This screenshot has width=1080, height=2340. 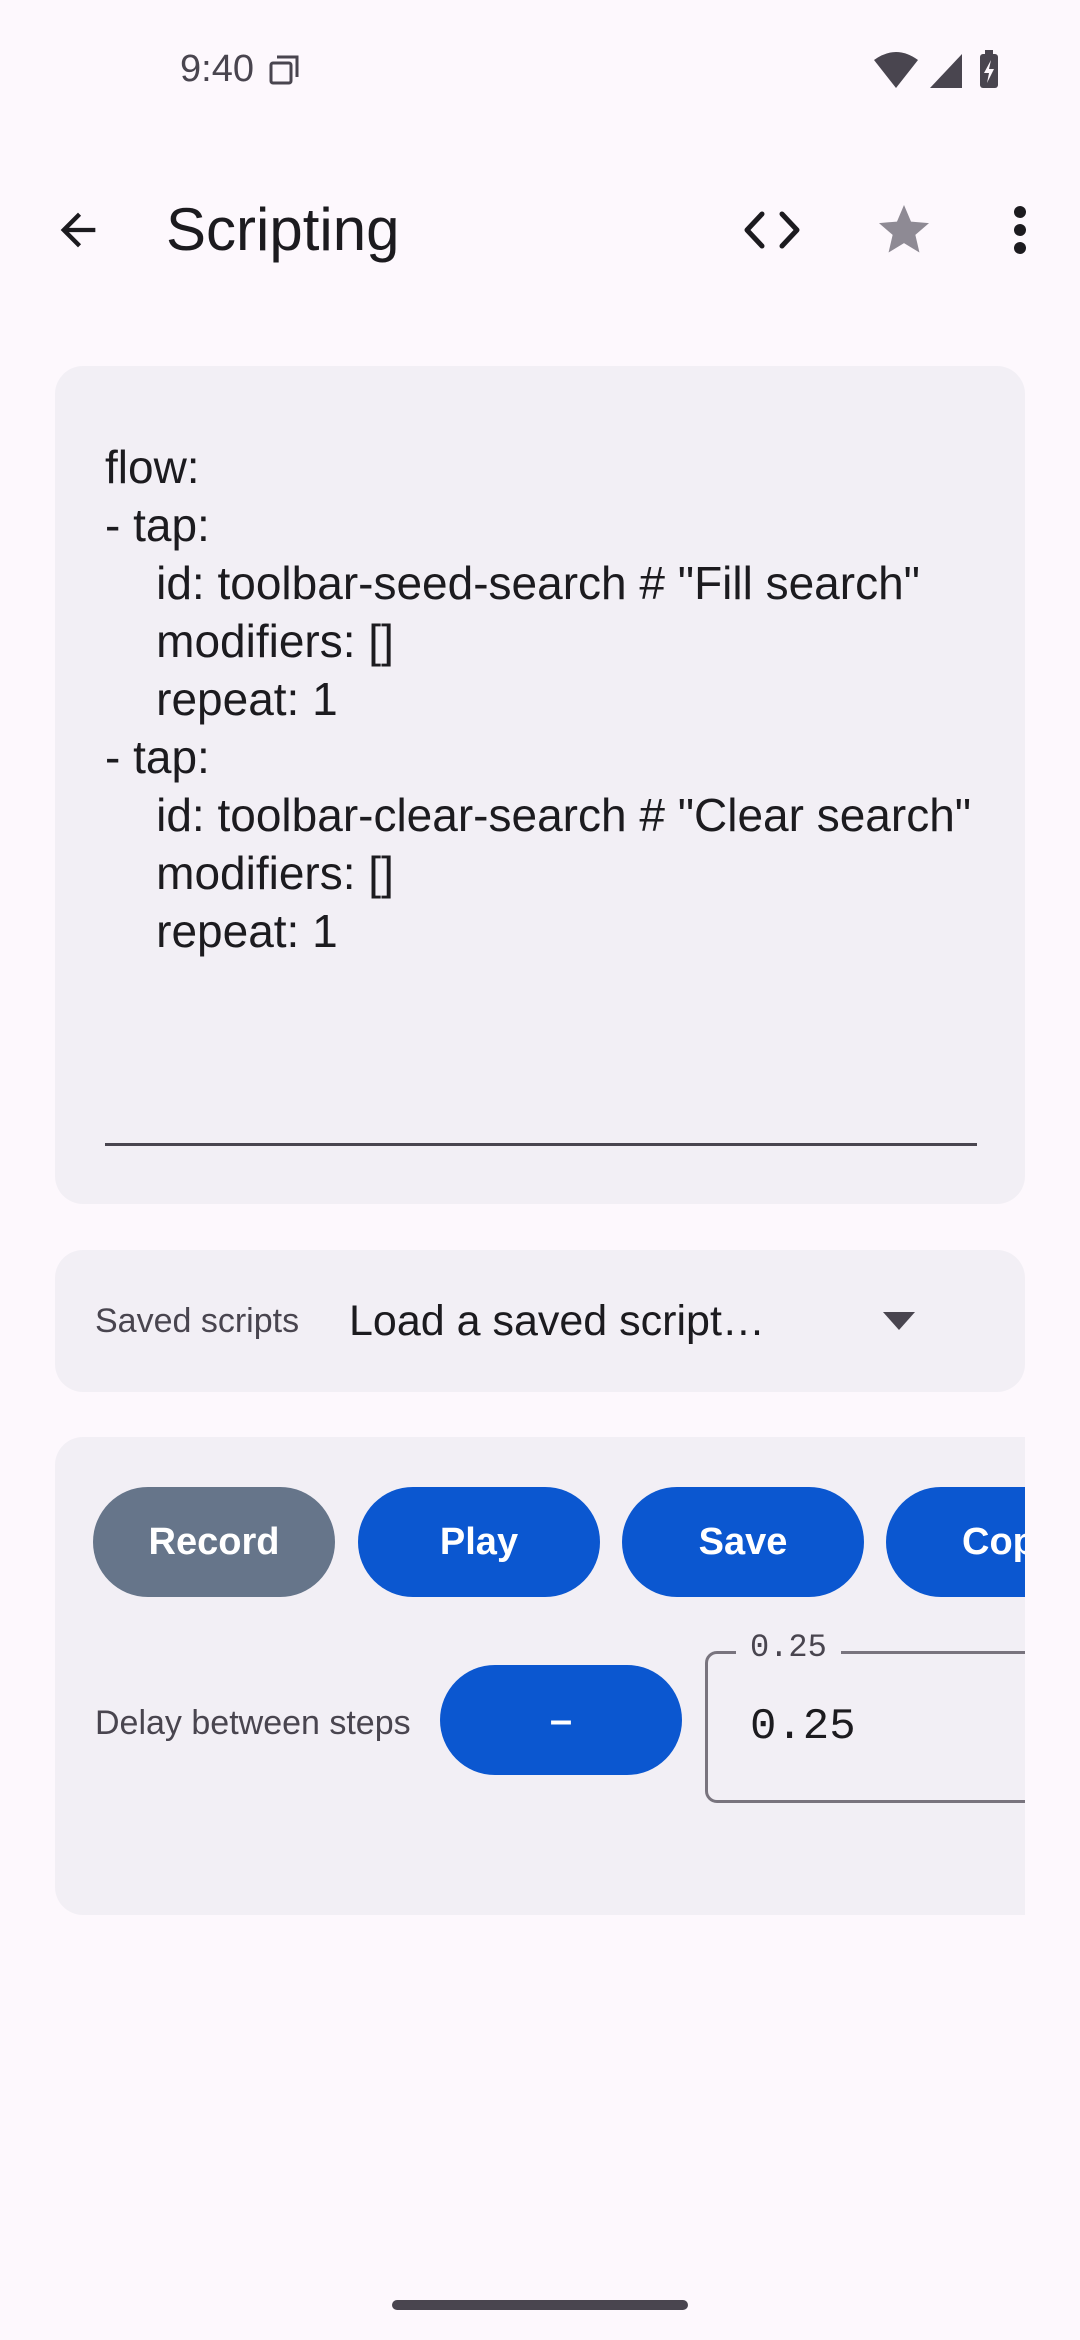 I want to click on save-button: Save, so click(x=743, y=1542).